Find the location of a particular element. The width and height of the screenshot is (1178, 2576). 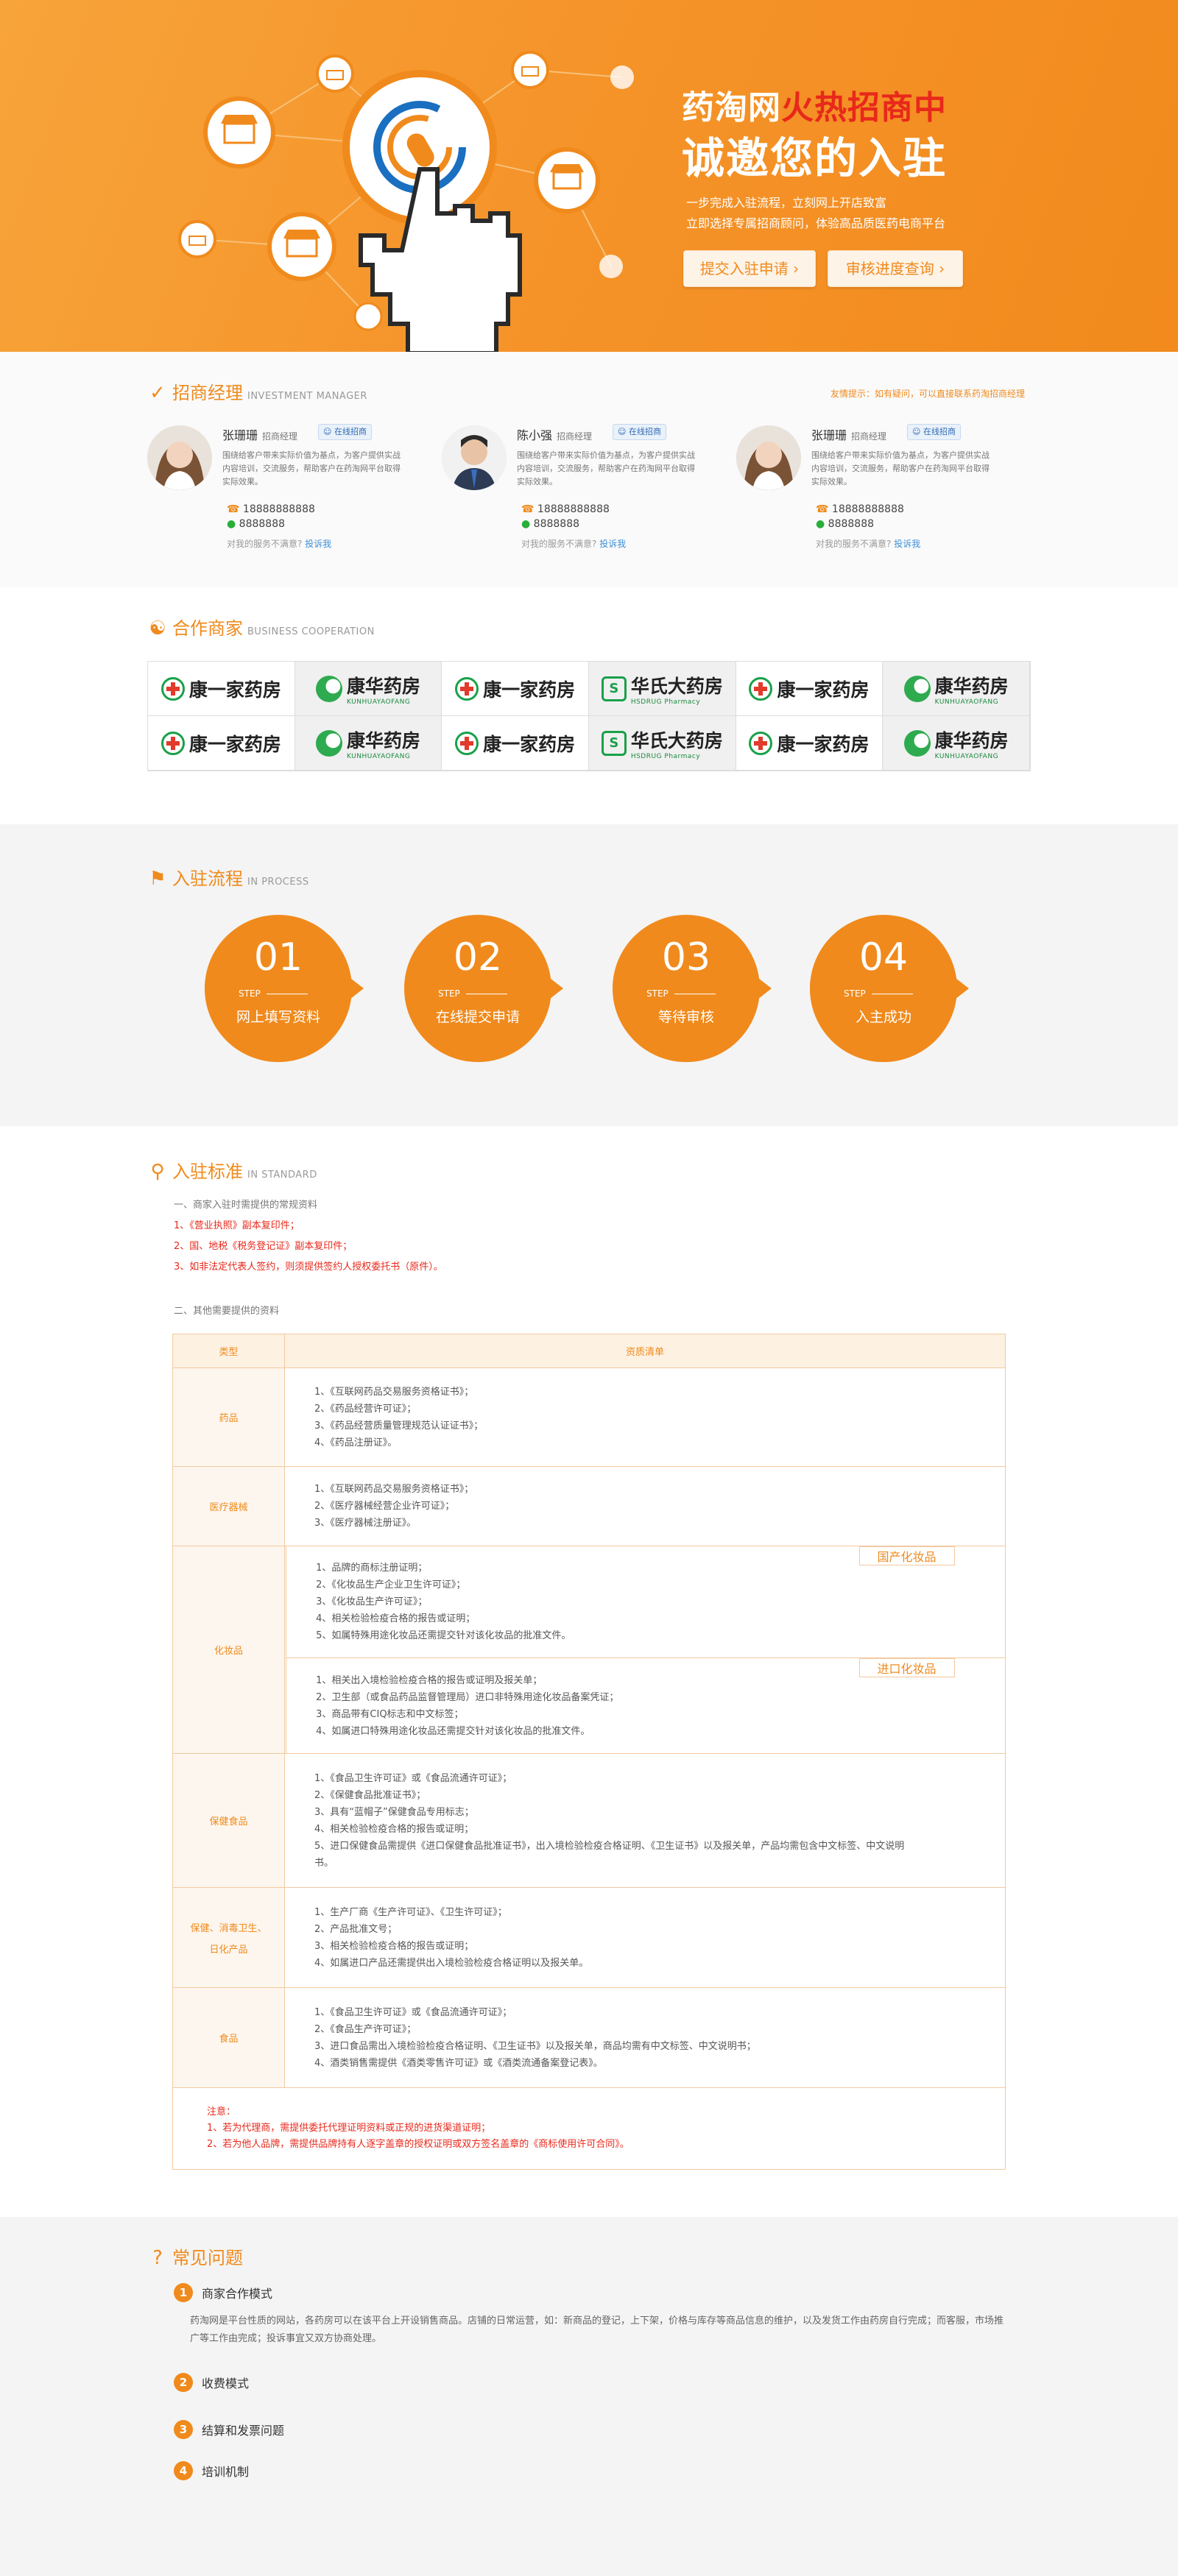

apply-button: 提交入驻申请 › is located at coordinates (749, 268).